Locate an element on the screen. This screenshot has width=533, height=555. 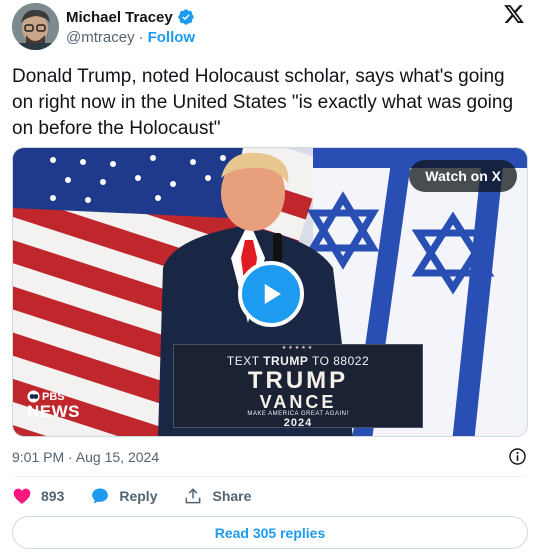
divider is located at coordinates (269, 476).